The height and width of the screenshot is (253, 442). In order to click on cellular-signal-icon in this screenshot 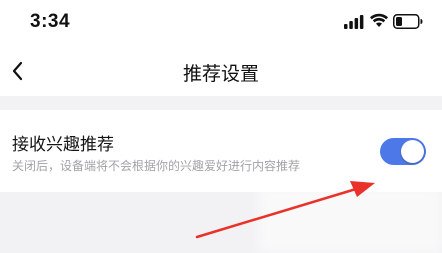, I will do `click(354, 22)`.